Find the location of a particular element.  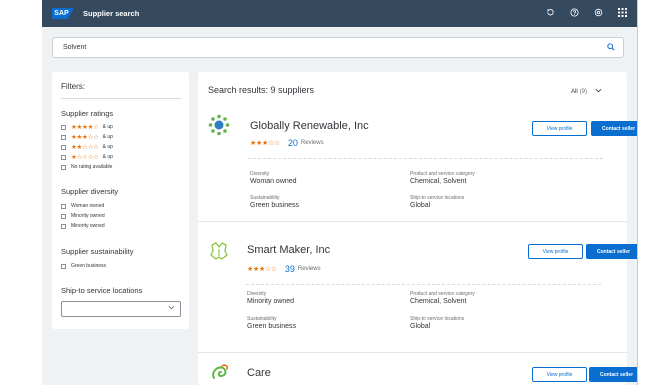

filters-title: Filters: is located at coordinates (73, 86).